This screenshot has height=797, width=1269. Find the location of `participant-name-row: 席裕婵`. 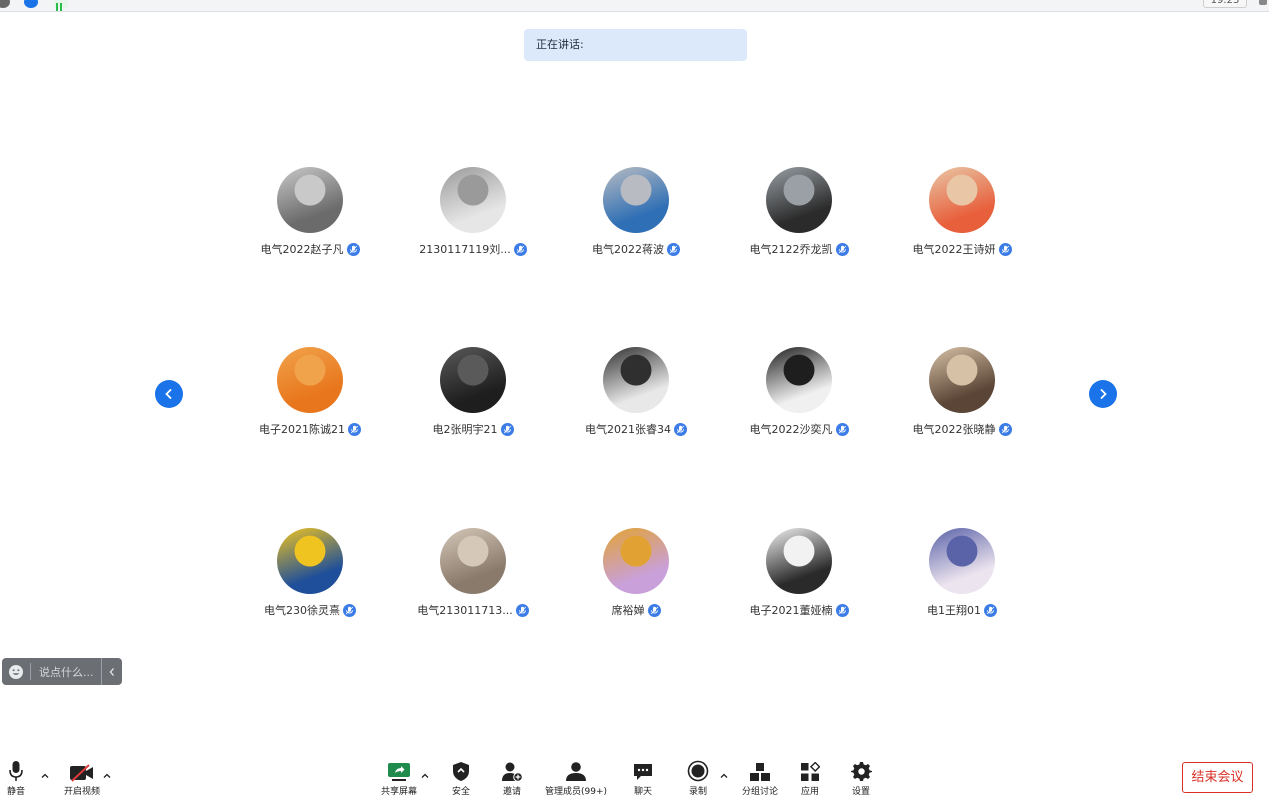

participant-name-row: 席裕婵 is located at coordinates (636, 610).